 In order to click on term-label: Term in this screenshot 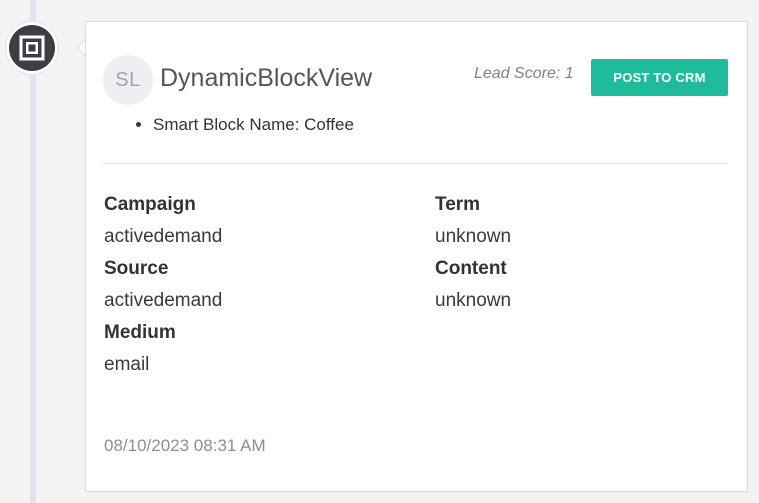, I will do `click(458, 204)`.